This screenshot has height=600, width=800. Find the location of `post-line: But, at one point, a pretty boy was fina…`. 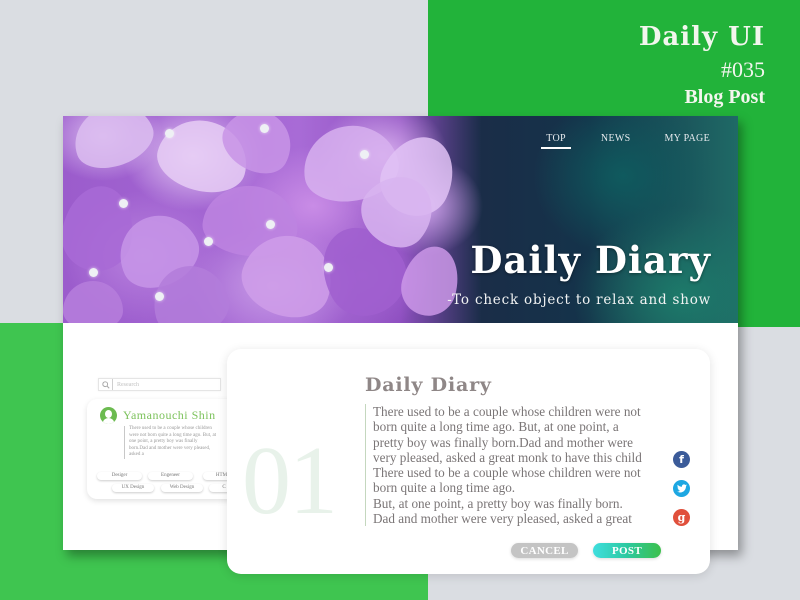

post-line: But, at one point, a pretty boy was fina… is located at coordinates (498, 503).